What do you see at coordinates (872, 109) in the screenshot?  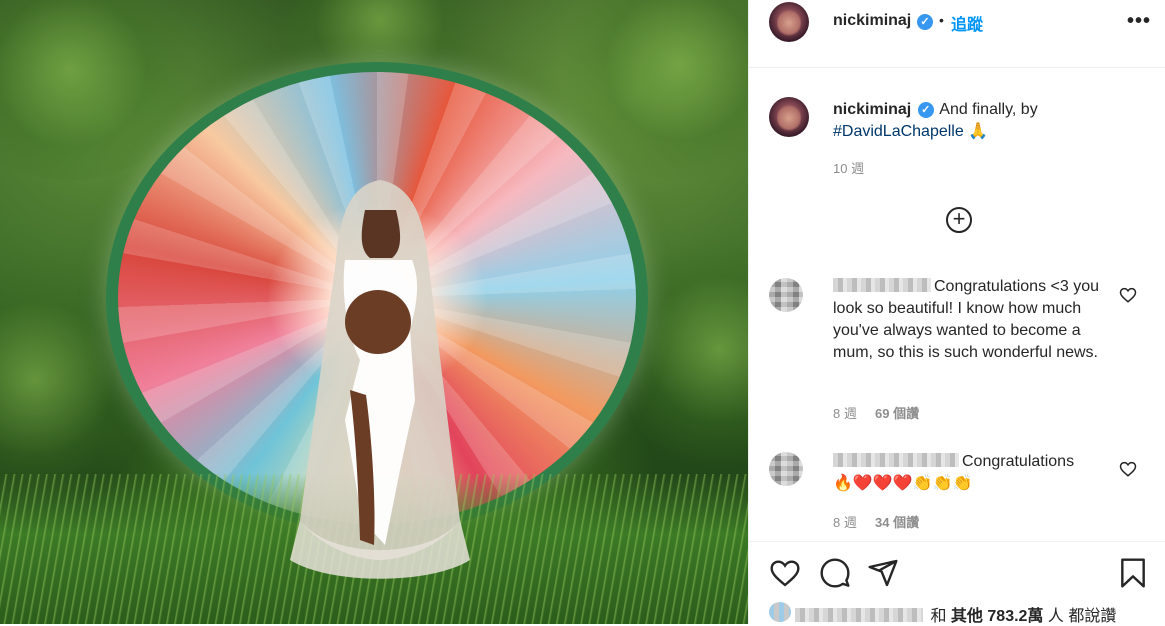 I see `caption-username: nickiminaj` at bounding box center [872, 109].